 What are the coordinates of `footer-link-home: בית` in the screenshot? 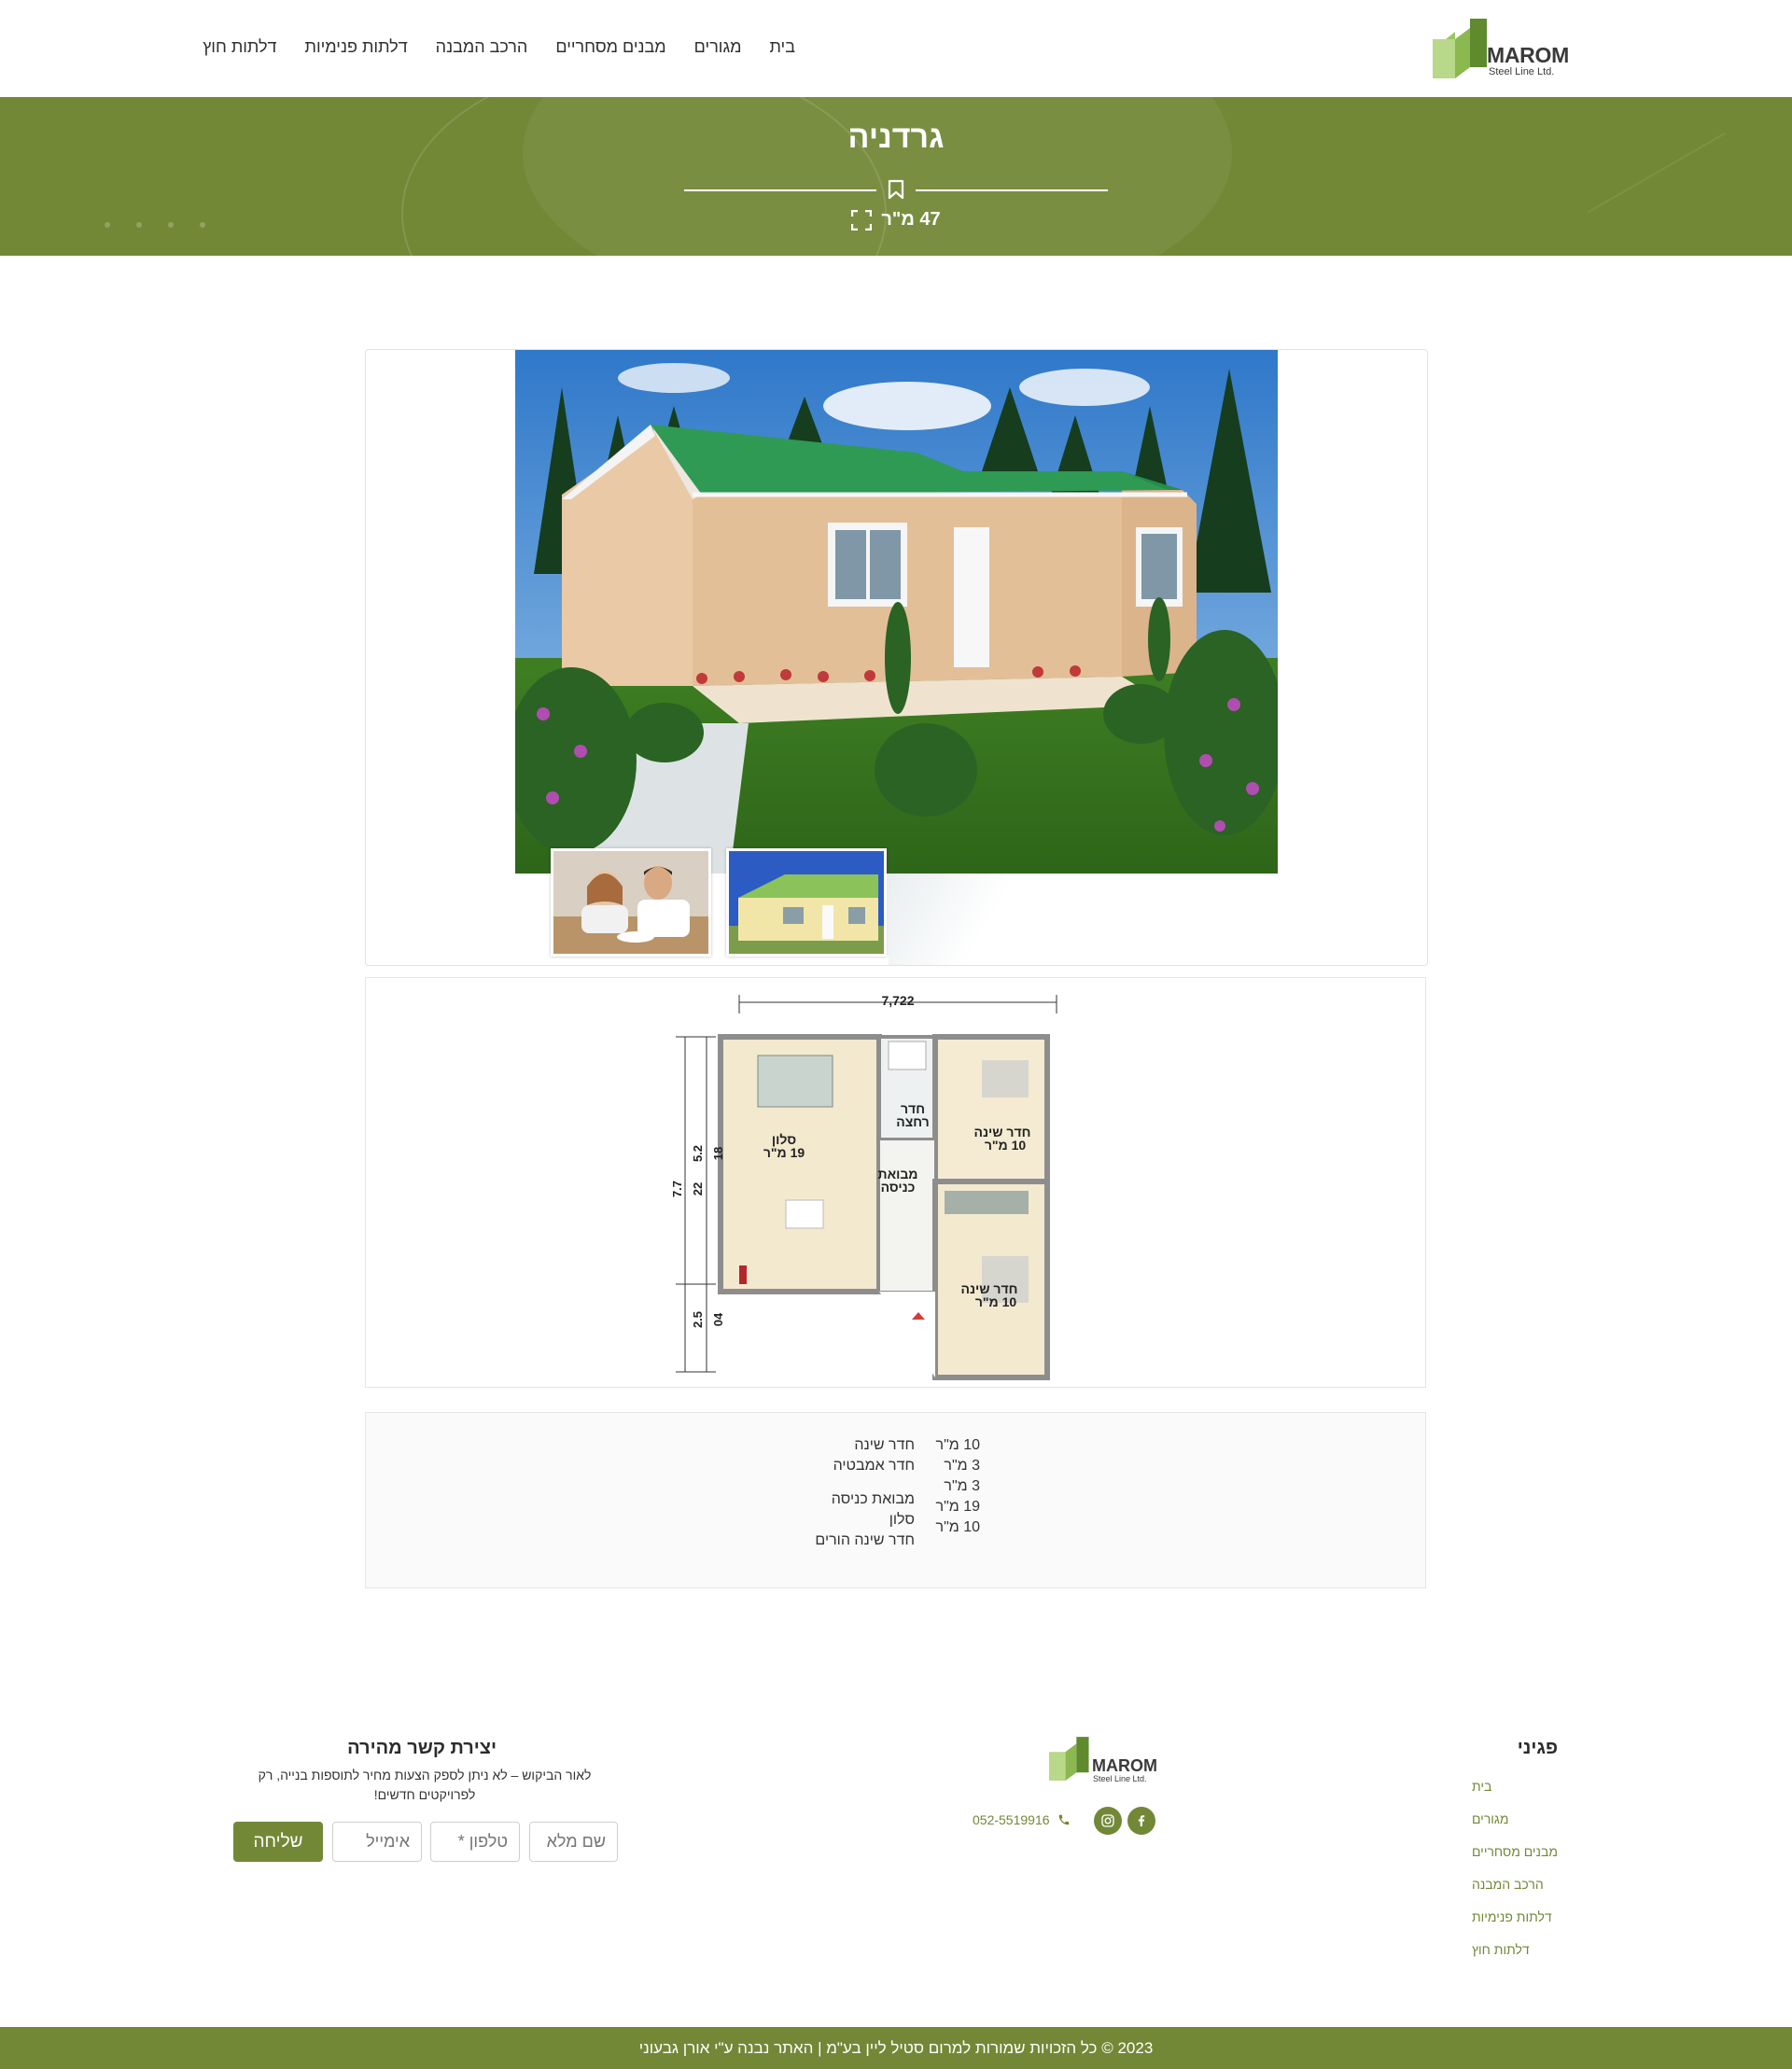 It's located at (1481, 1786).